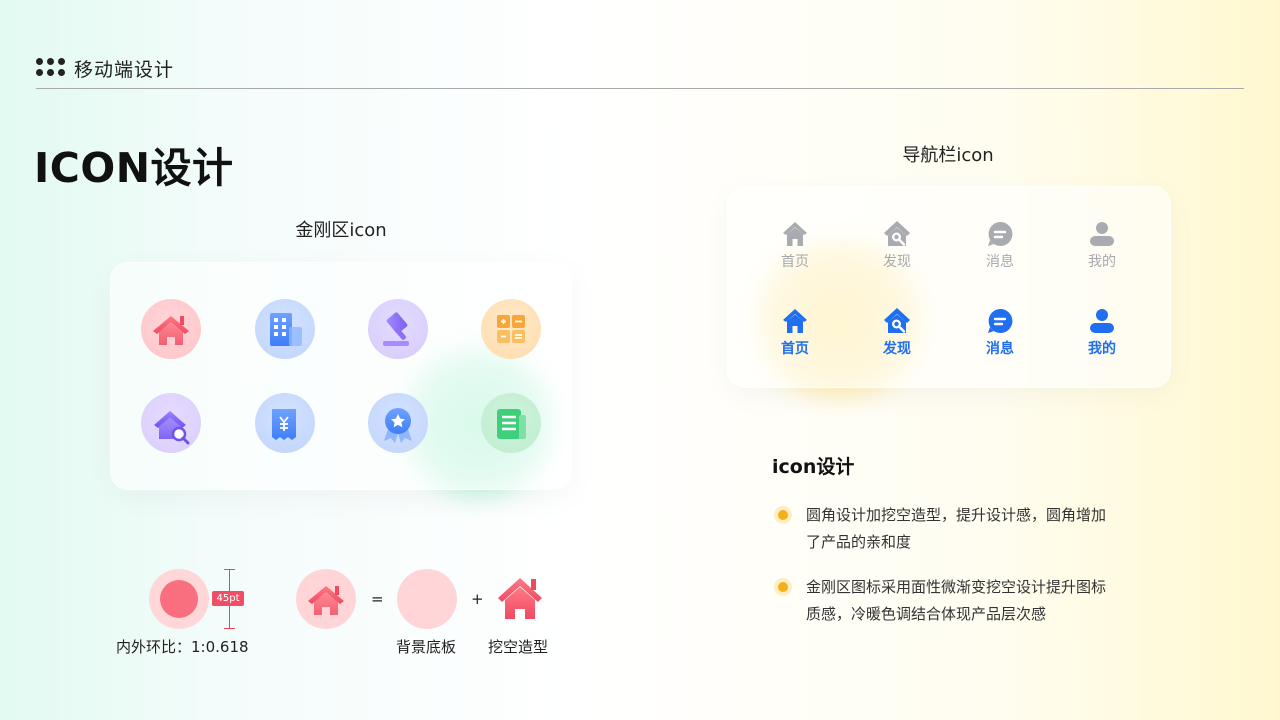 The width and height of the screenshot is (1280, 720). What do you see at coordinates (640, 88) in the screenshot?
I see `header-divider` at bounding box center [640, 88].